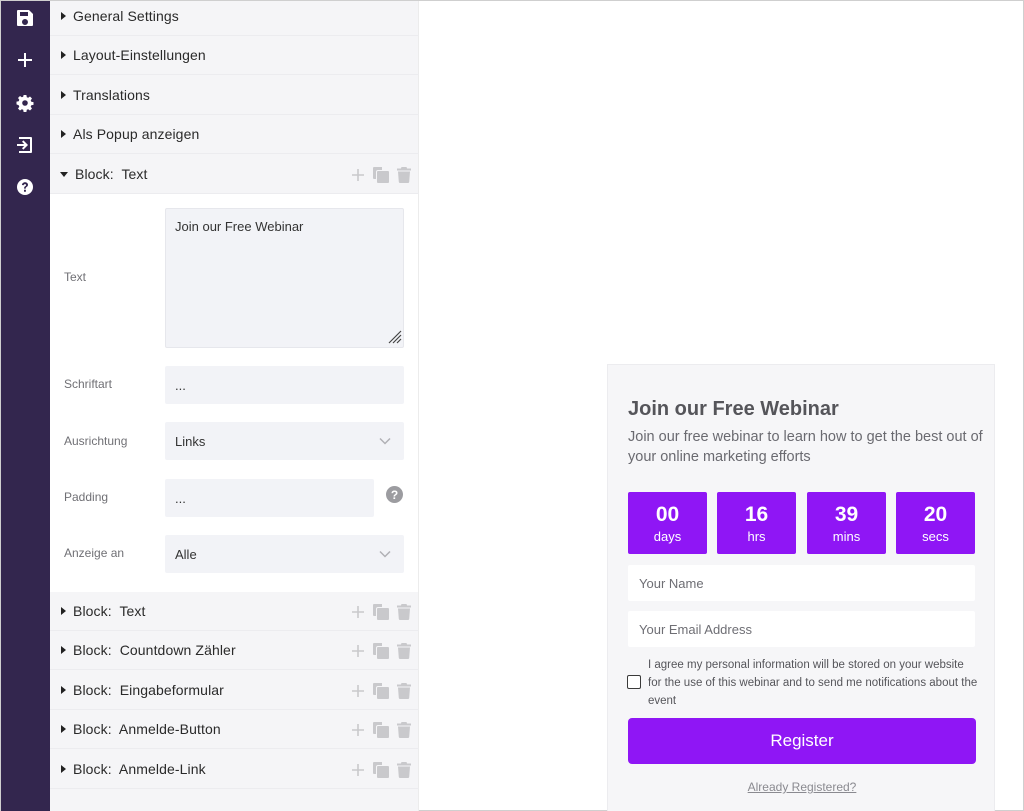 This screenshot has width=1024, height=811. What do you see at coordinates (935, 514) in the screenshot?
I see `countdown-value: 20` at bounding box center [935, 514].